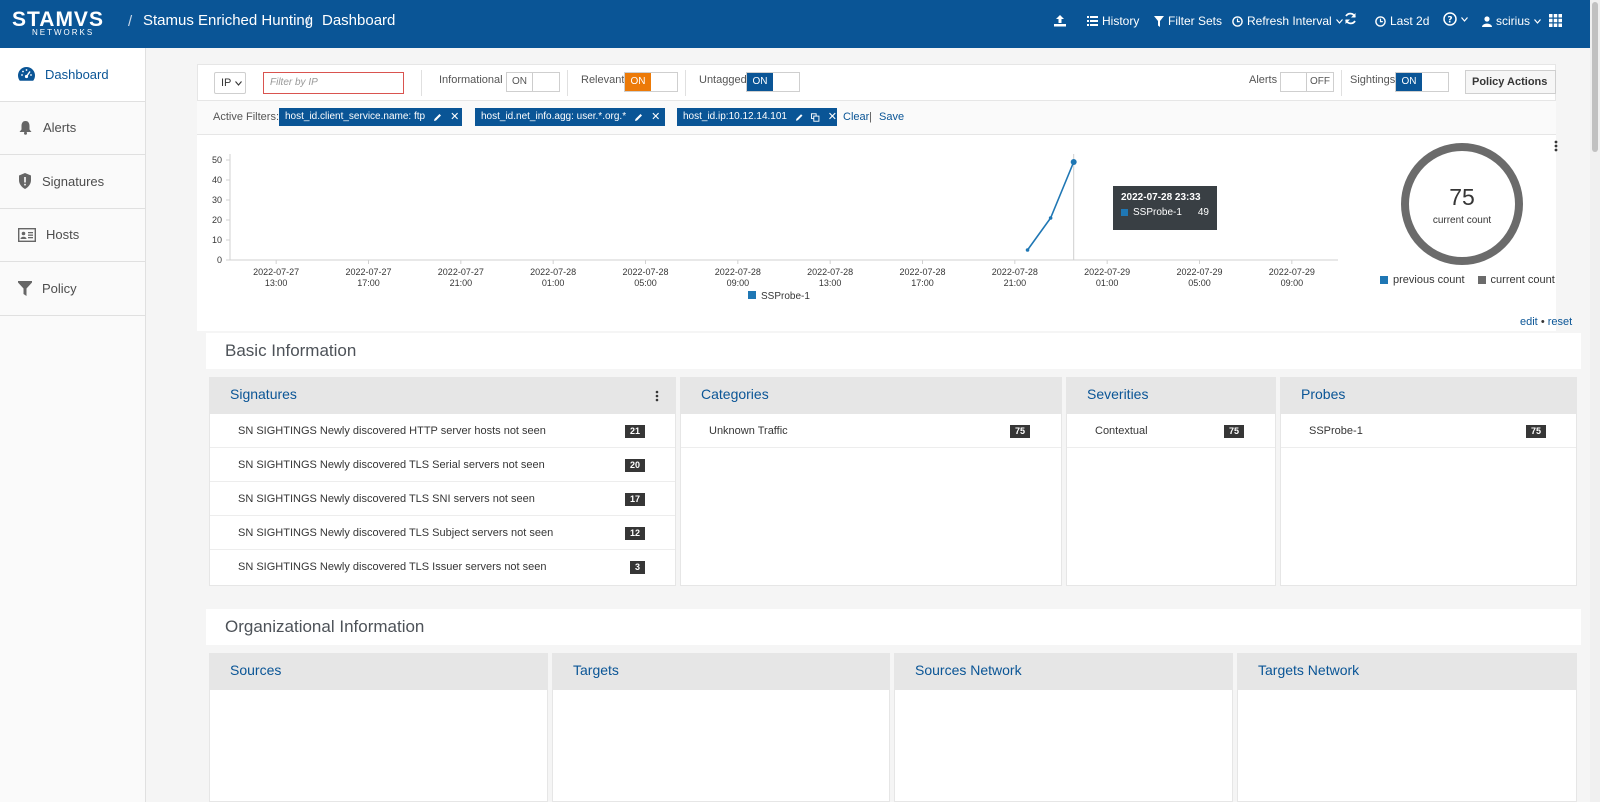  What do you see at coordinates (1336, 431) in the screenshot?
I see `probe-label: SSProbe-1` at bounding box center [1336, 431].